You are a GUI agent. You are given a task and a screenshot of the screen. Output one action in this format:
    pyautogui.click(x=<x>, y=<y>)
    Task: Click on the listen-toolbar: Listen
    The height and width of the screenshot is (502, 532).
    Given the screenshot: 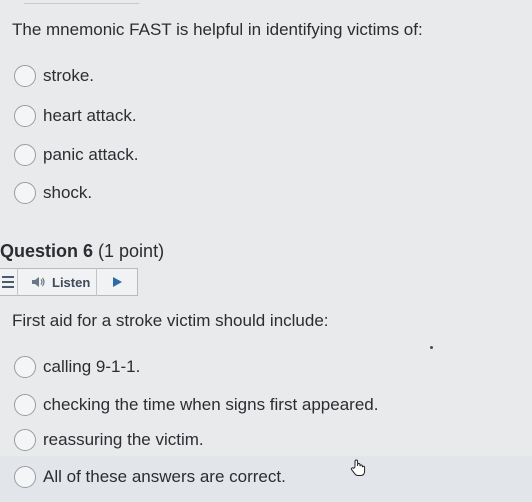 What is the action you would take?
    pyautogui.click(x=69, y=282)
    